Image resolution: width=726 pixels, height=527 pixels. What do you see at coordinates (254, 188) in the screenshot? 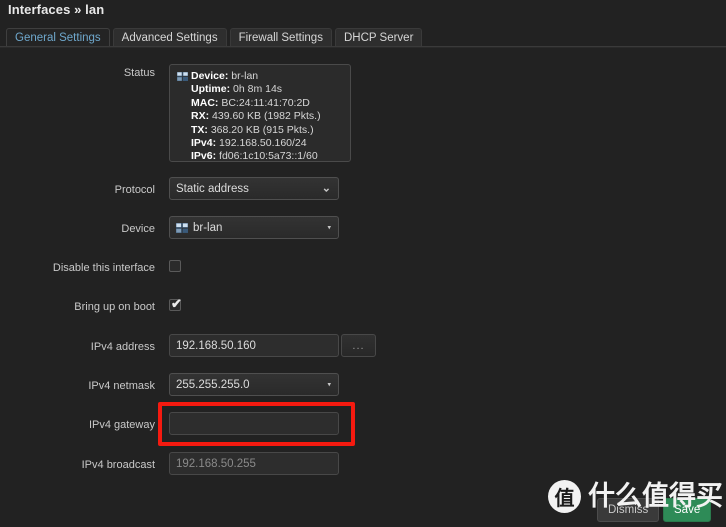
I see `protocol-select: Static address ⌄` at bounding box center [254, 188].